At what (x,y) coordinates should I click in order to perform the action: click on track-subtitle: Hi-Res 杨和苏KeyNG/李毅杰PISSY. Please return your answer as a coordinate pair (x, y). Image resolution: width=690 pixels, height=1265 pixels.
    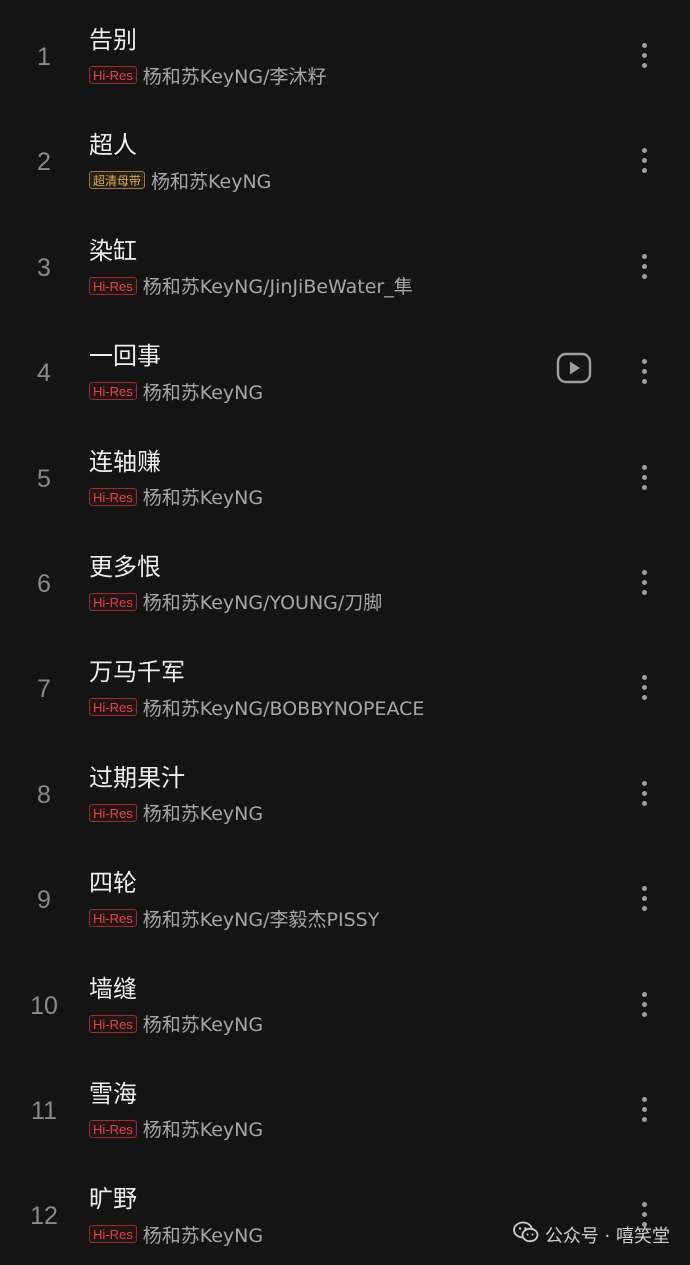
    Looking at the image, I should click on (234, 918).